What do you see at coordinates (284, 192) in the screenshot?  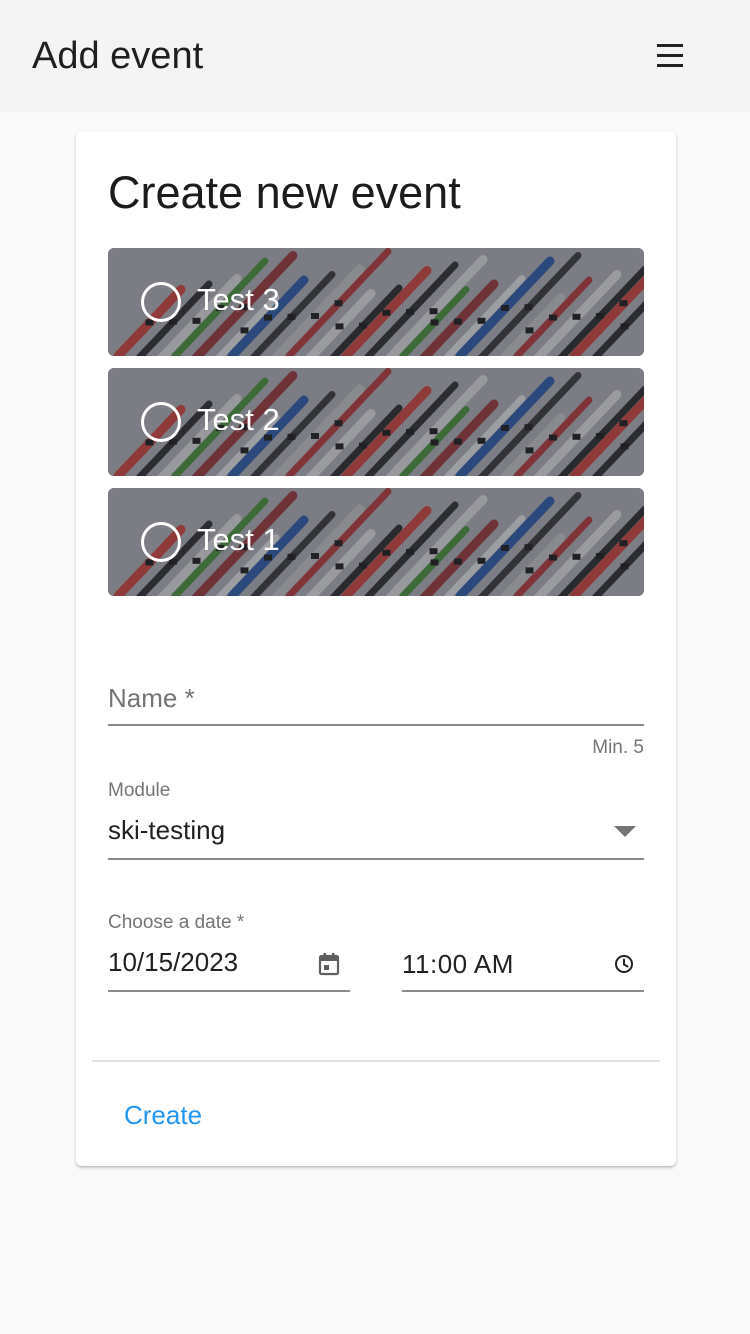 I see `card-title: Create new event` at bounding box center [284, 192].